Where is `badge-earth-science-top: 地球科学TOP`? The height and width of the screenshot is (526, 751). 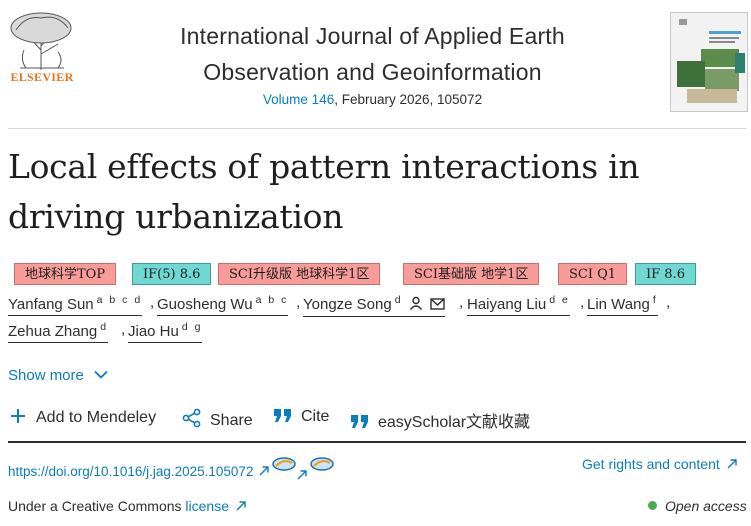 badge-earth-science-top: 地球科学TOP is located at coordinates (65, 274).